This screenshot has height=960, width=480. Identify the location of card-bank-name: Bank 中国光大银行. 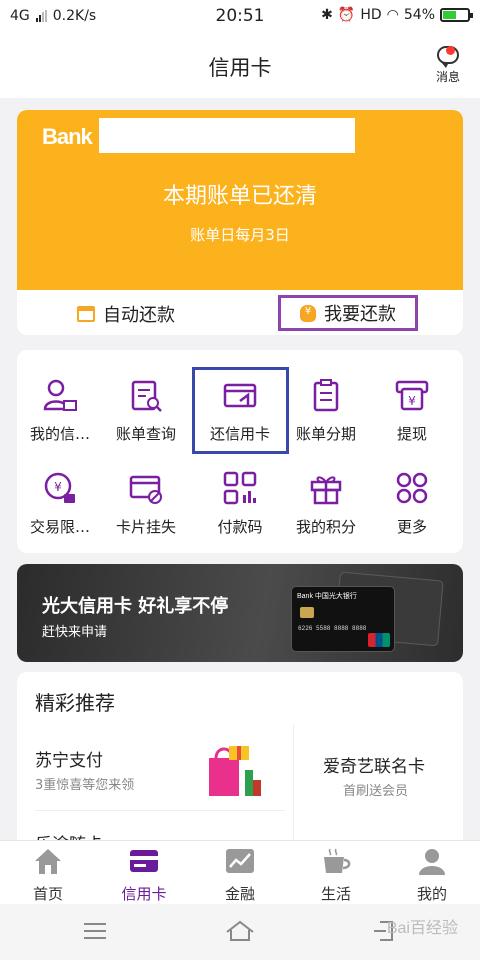
(327, 596).